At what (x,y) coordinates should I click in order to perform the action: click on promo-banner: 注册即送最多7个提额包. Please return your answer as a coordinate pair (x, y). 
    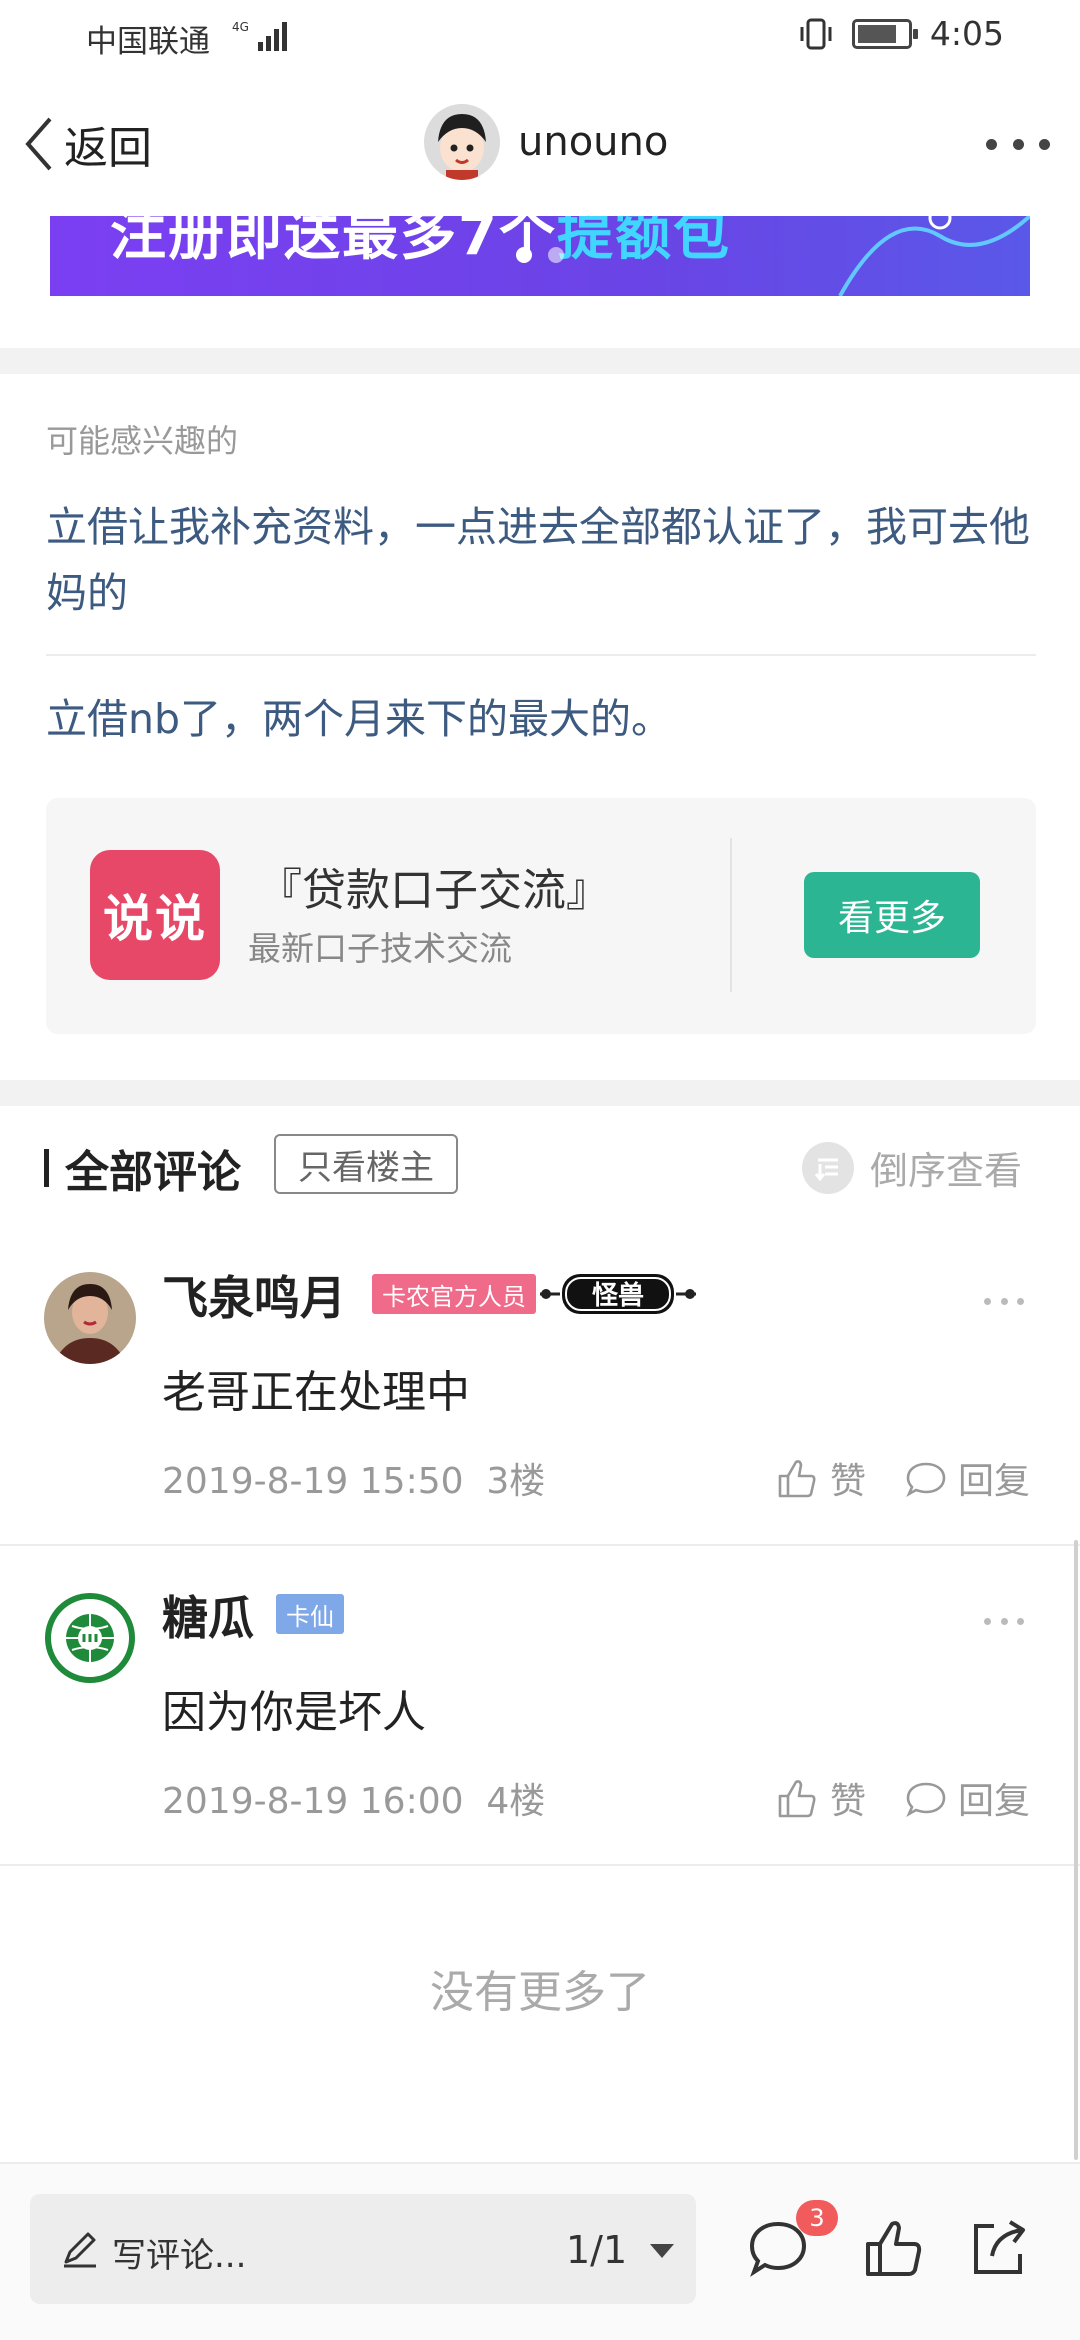
    Looking at the image, I should click on (540, 256).